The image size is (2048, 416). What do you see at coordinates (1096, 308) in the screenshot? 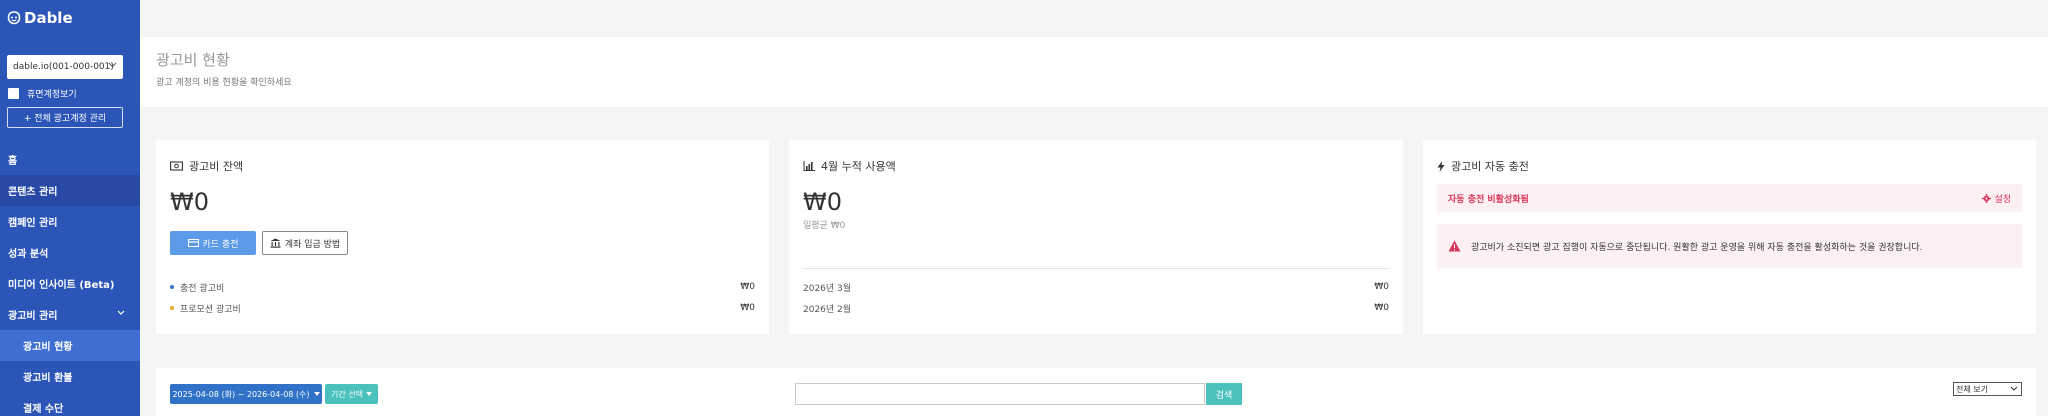
I see `usage-history-row: 2026년 2월 ₩0` at bounding box center [1096, 308].